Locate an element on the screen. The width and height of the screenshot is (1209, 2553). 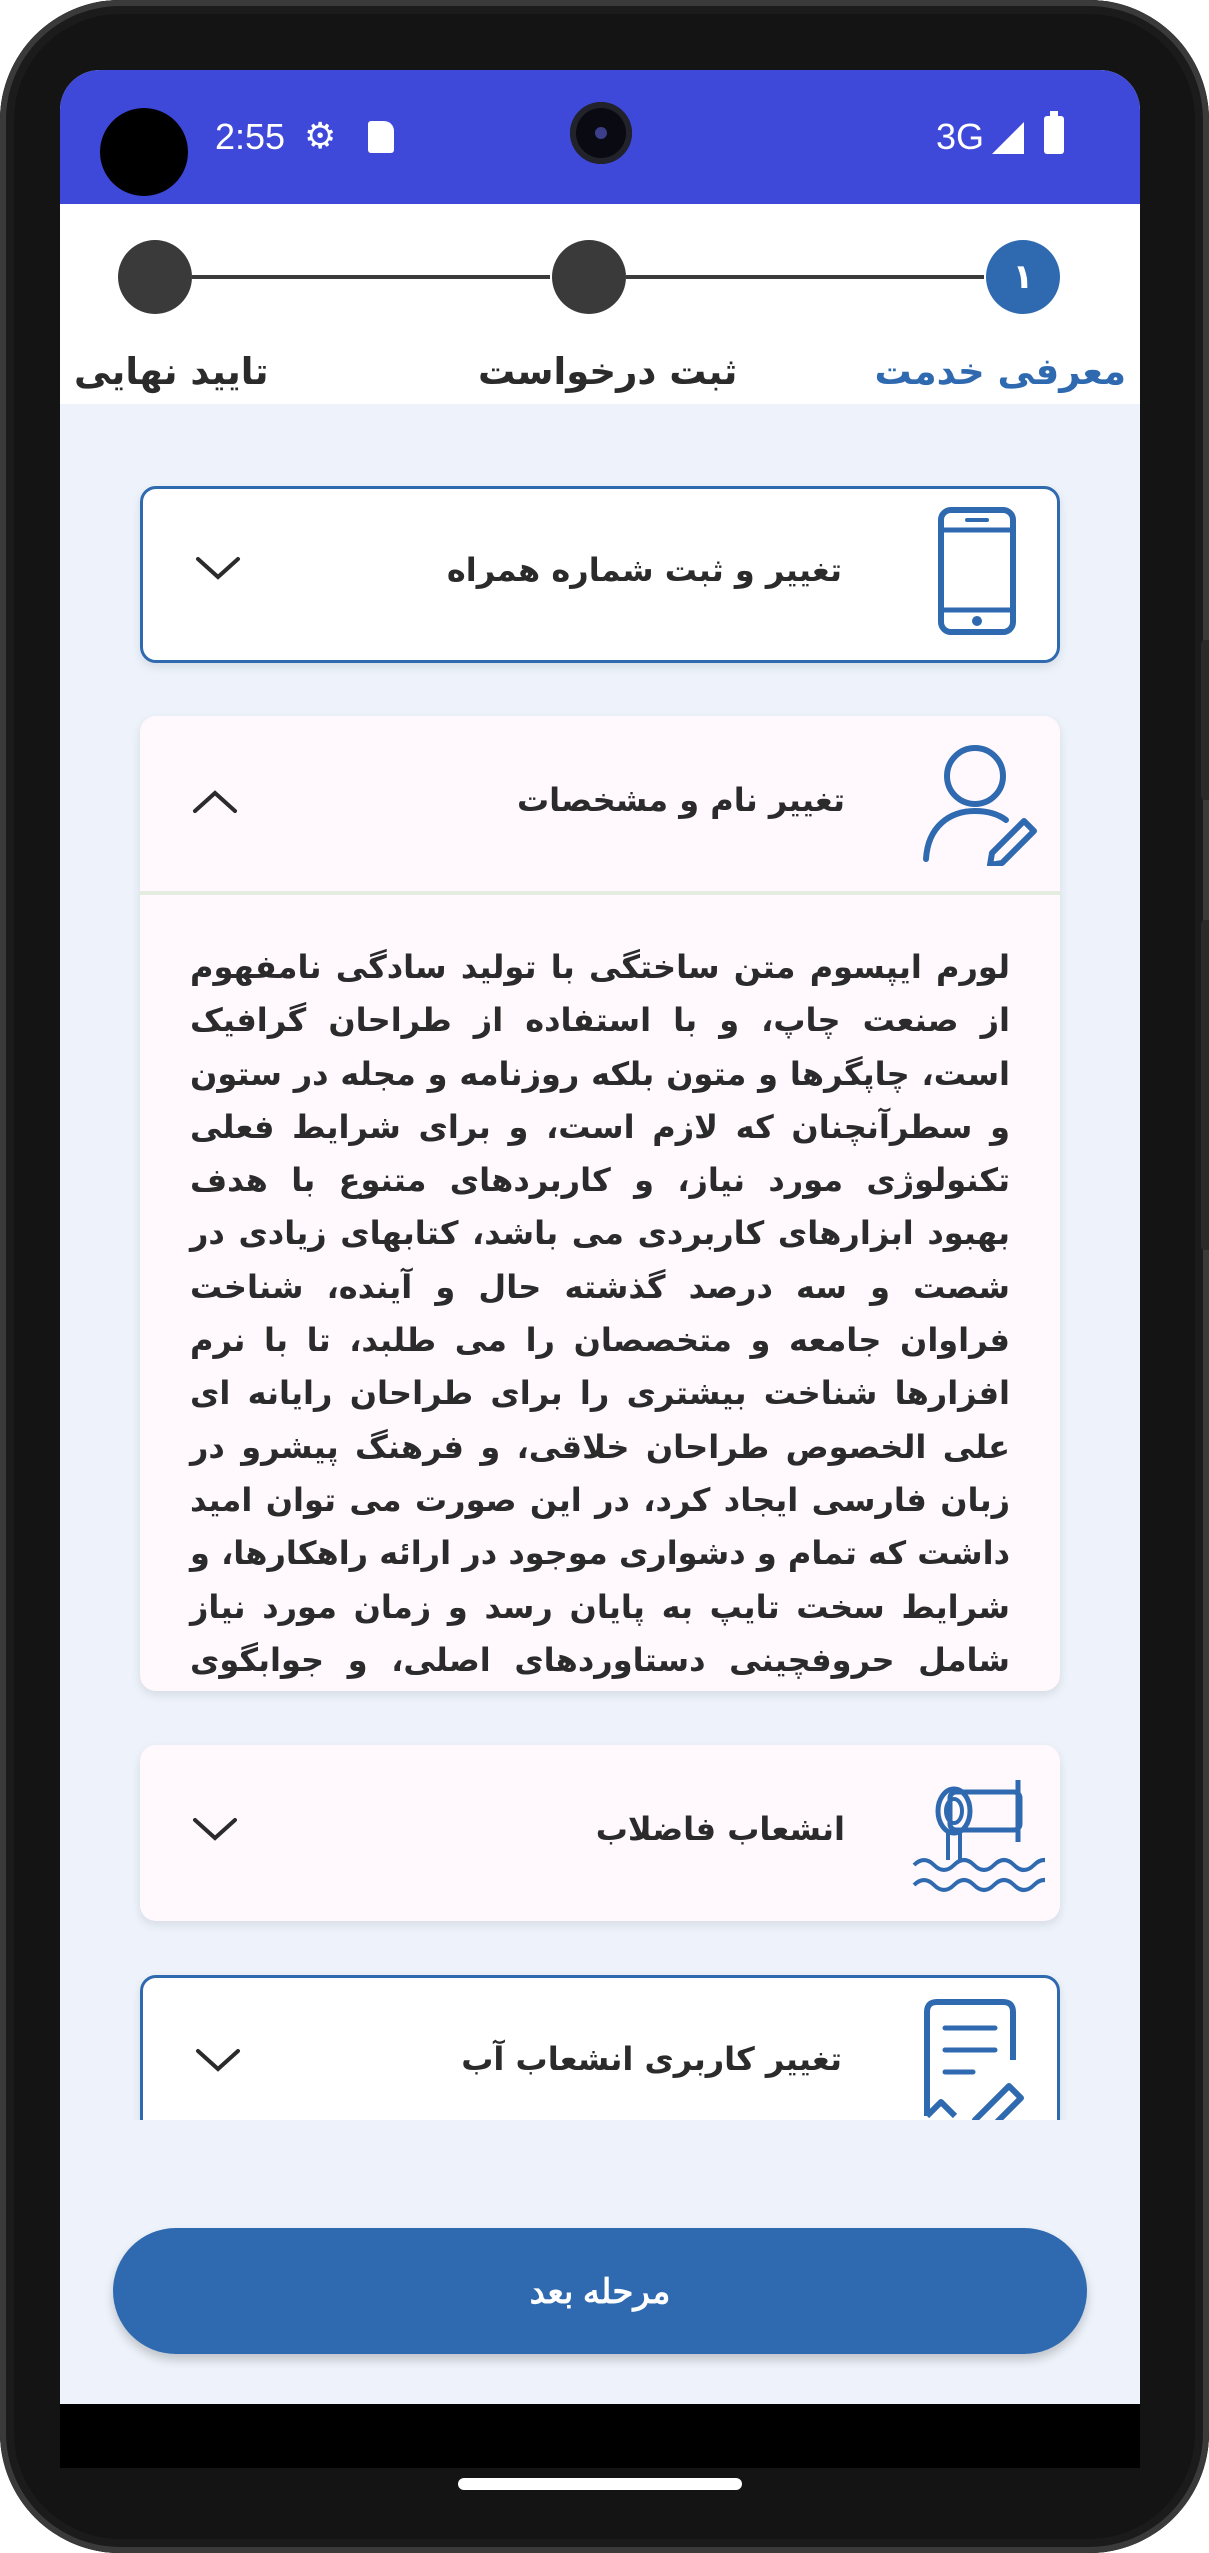
network-type: 3G is located at coordinates (960, 136).